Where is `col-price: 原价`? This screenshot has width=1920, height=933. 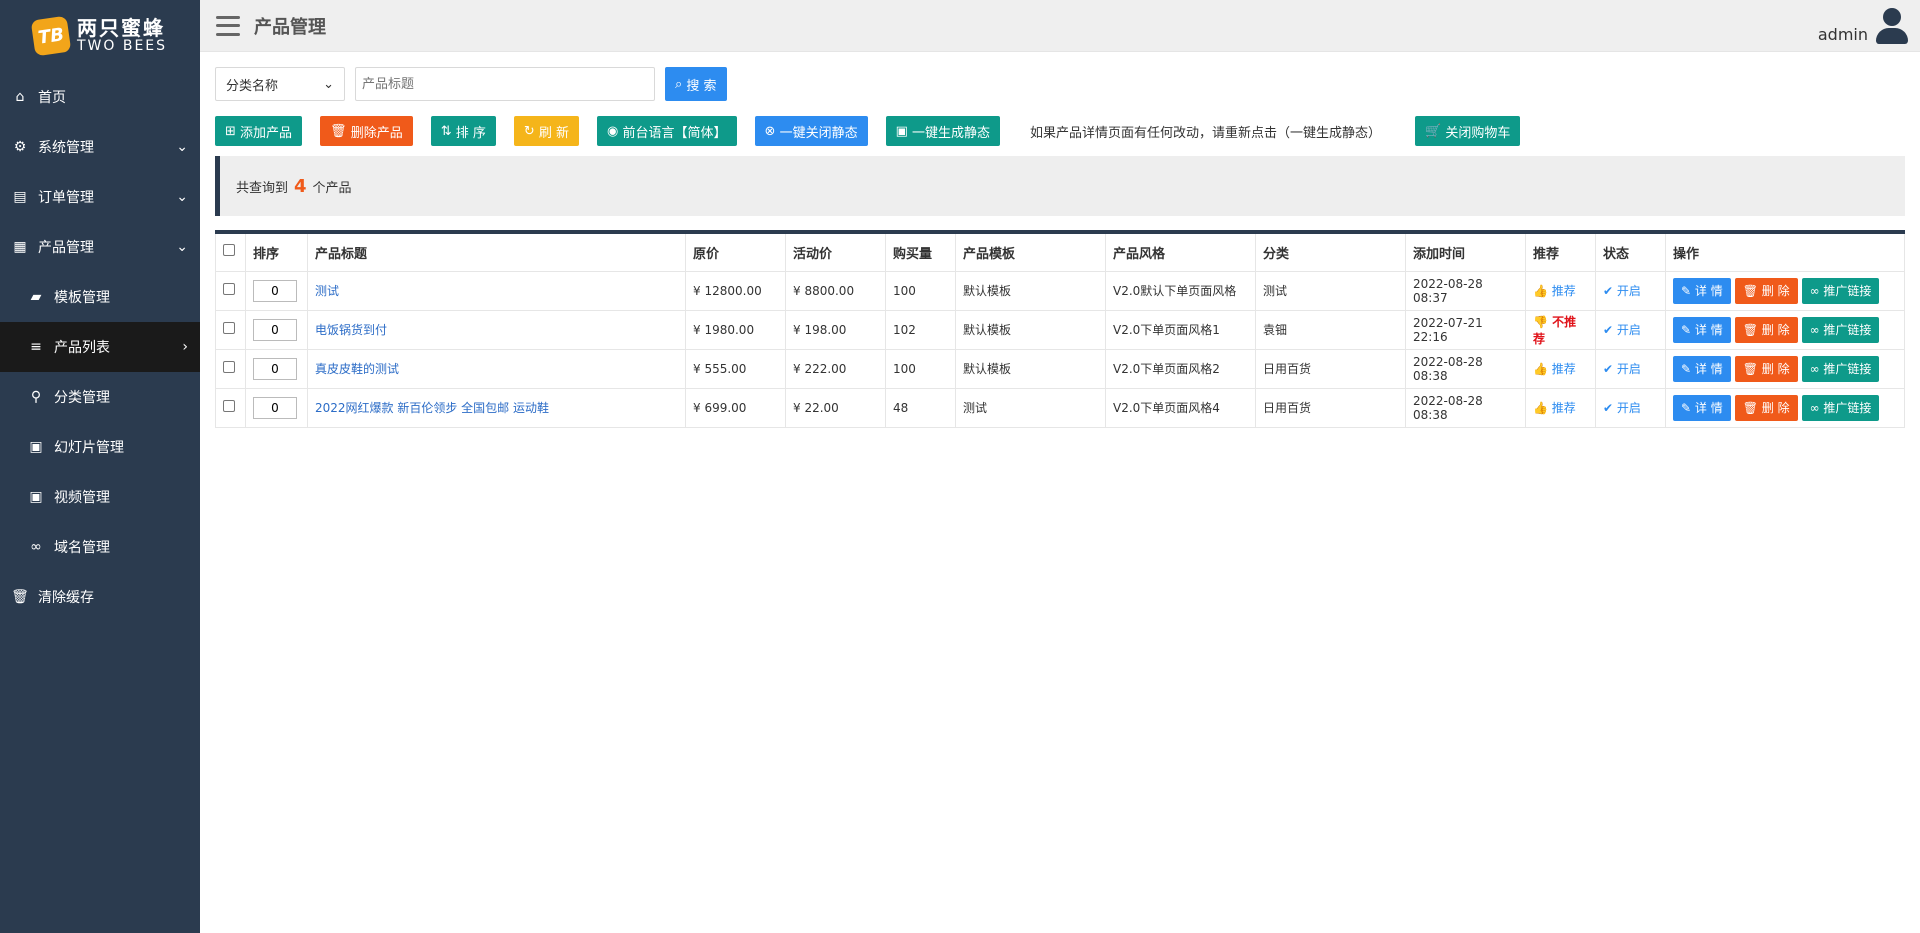 col-price: 原价 is located at coordinates (735, 251).